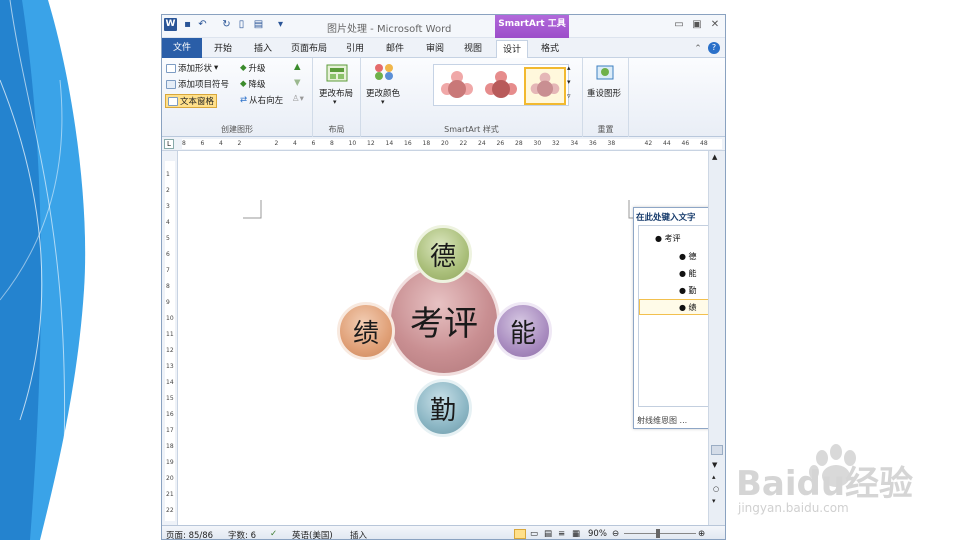 The height and width of the screenshot is (540, 960). What do you see at coordinates (226, 24) in the screenshot?
I see `redo-icon: ↻` at bounding box center [226, 24].